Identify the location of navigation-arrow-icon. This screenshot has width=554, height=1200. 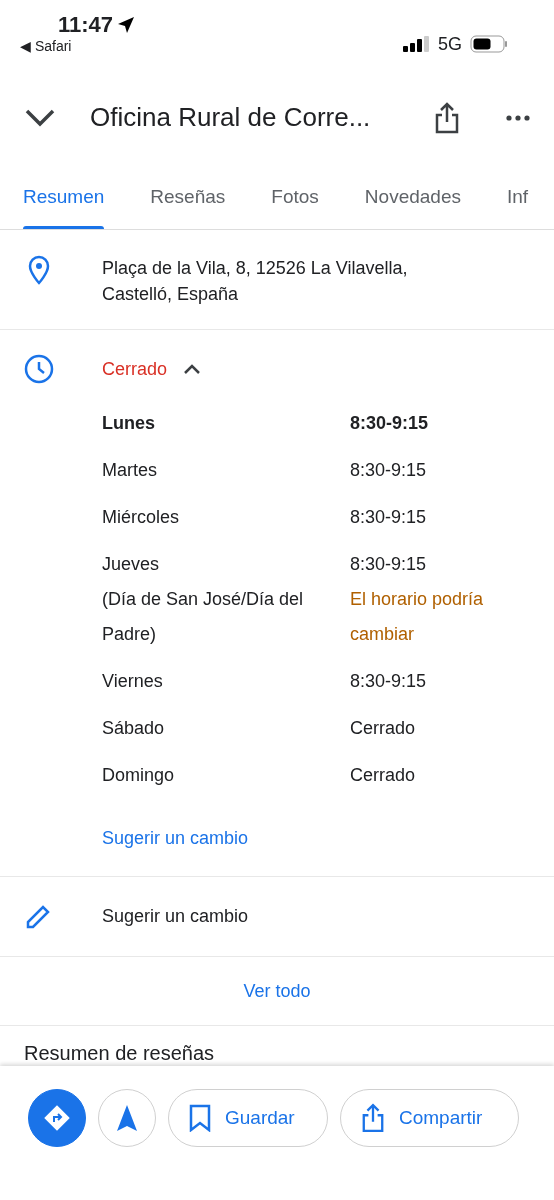
(127, 1118).